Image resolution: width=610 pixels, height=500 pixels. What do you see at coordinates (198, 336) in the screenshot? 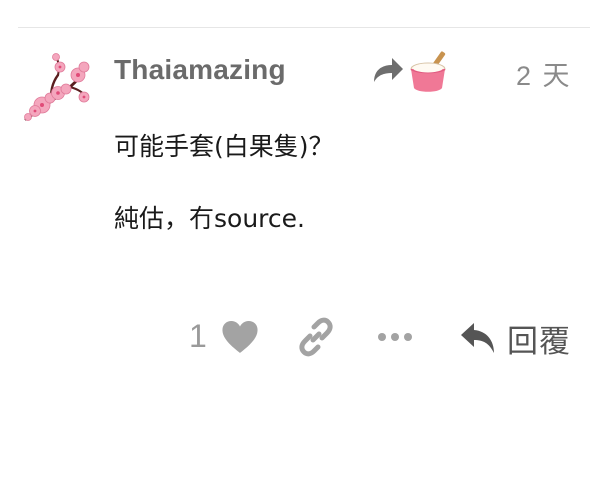
I see `like-count: 1` at bounding box center [198, 336].